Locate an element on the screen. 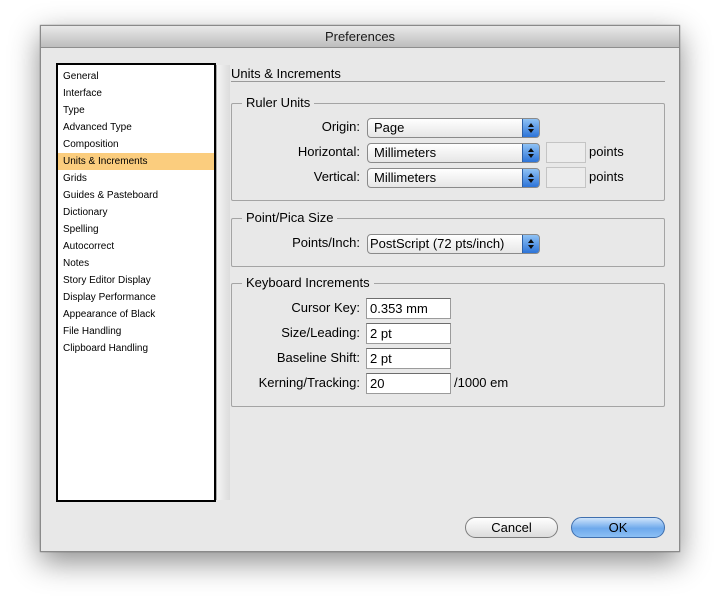 The width and height of the screenshot is (720, 607). baseline-shift-label: Baseline Shift: is located at coordinates (318, 357).